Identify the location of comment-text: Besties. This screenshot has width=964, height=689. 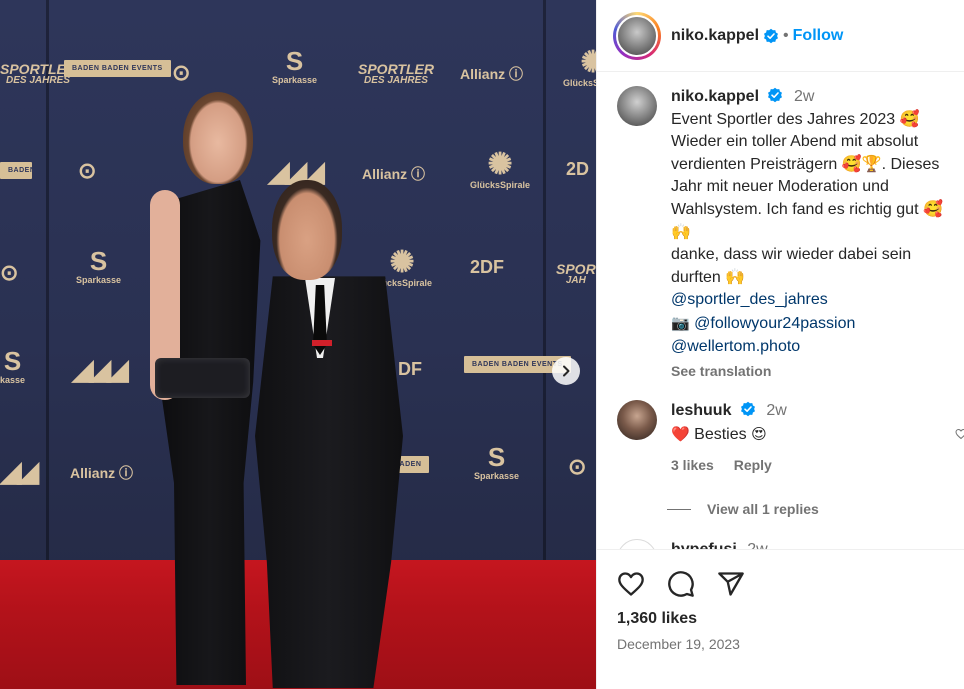
(720, 434).